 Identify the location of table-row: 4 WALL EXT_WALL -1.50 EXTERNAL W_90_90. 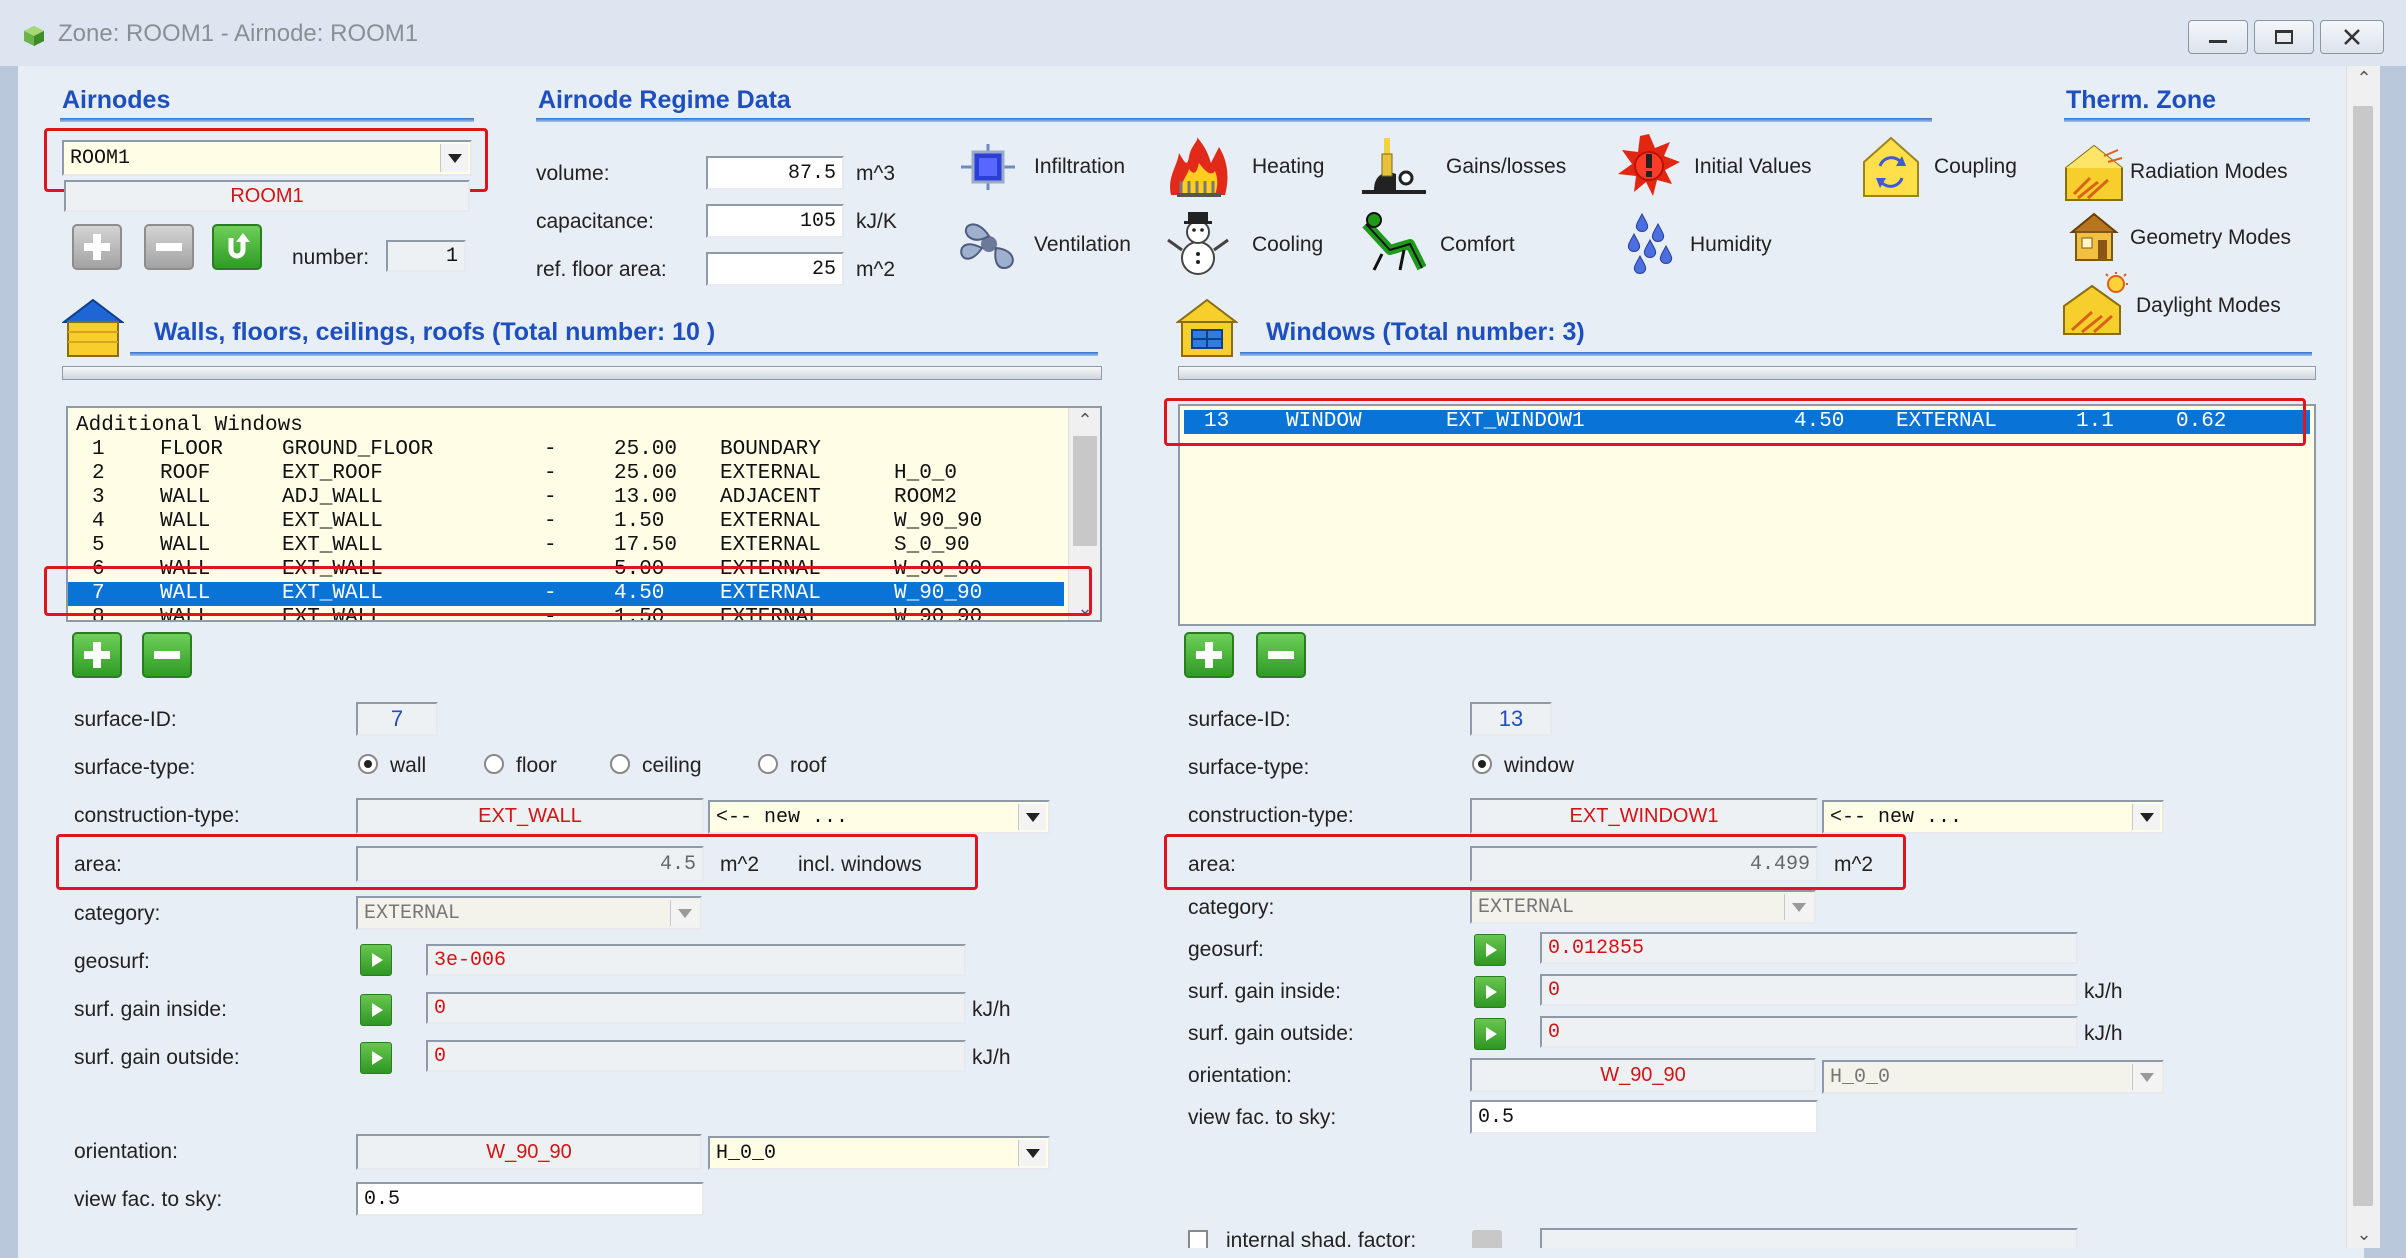
(566, 522).